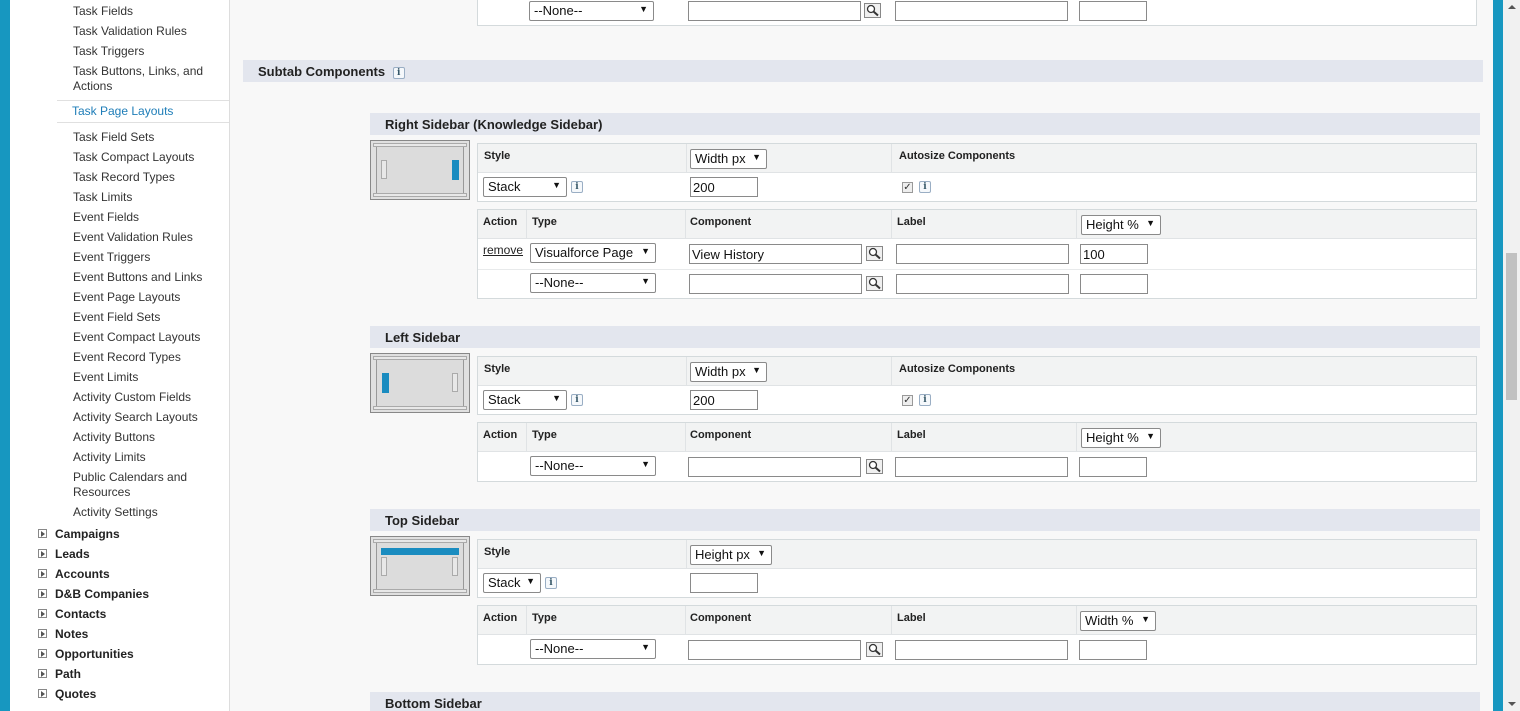  Describe the element at coordinates (151, 485) in the screenshot. I see `sidebar-item-public-calendars-resources: Public Calendars and Resources` at that location.